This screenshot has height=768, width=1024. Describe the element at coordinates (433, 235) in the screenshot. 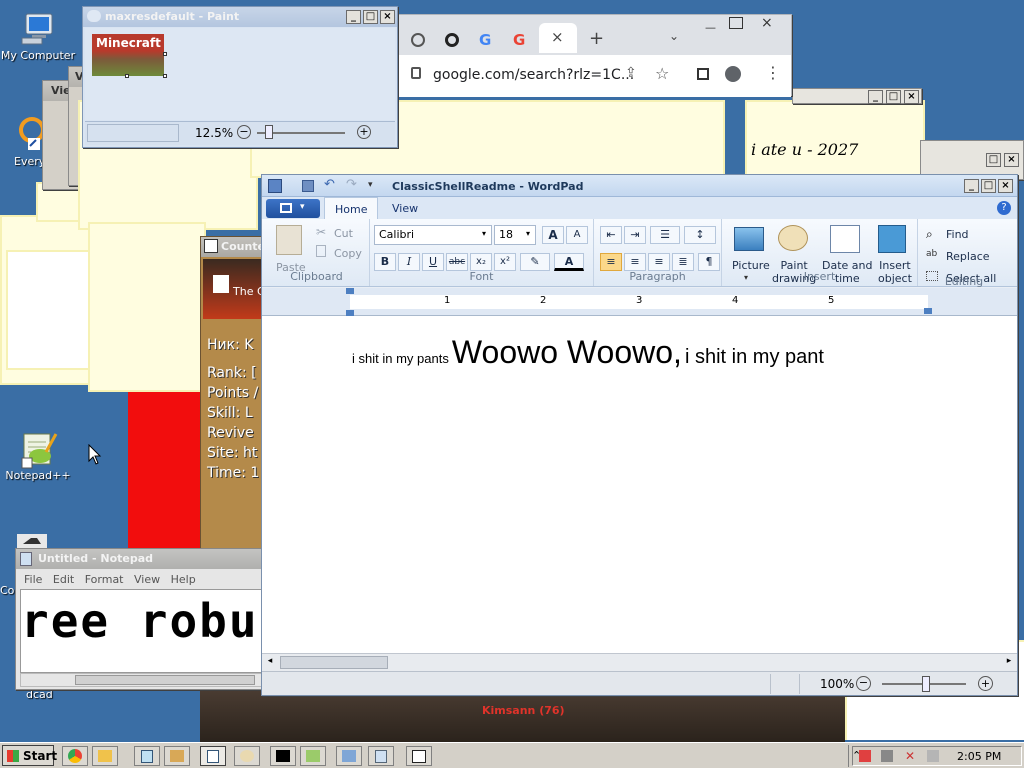

I see `font-family-select: Calibri` at that location.